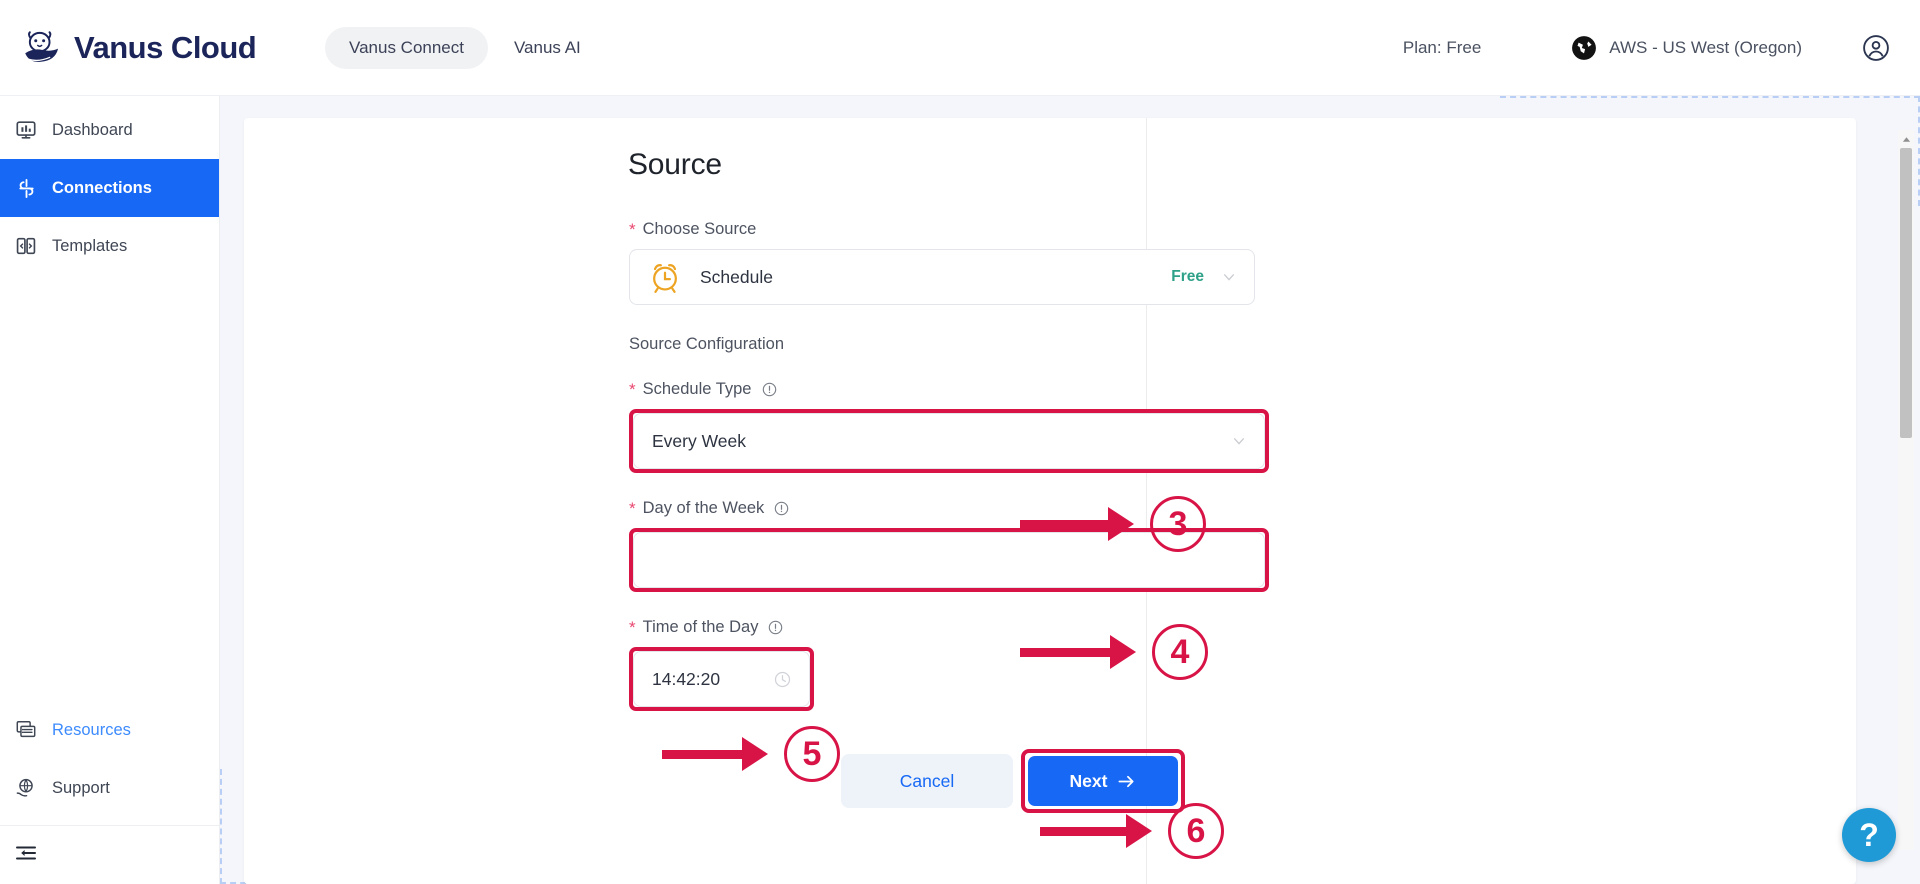  I want to click on field-time-of-day: * Time of the Day 14:42:20, so click(949, 664).